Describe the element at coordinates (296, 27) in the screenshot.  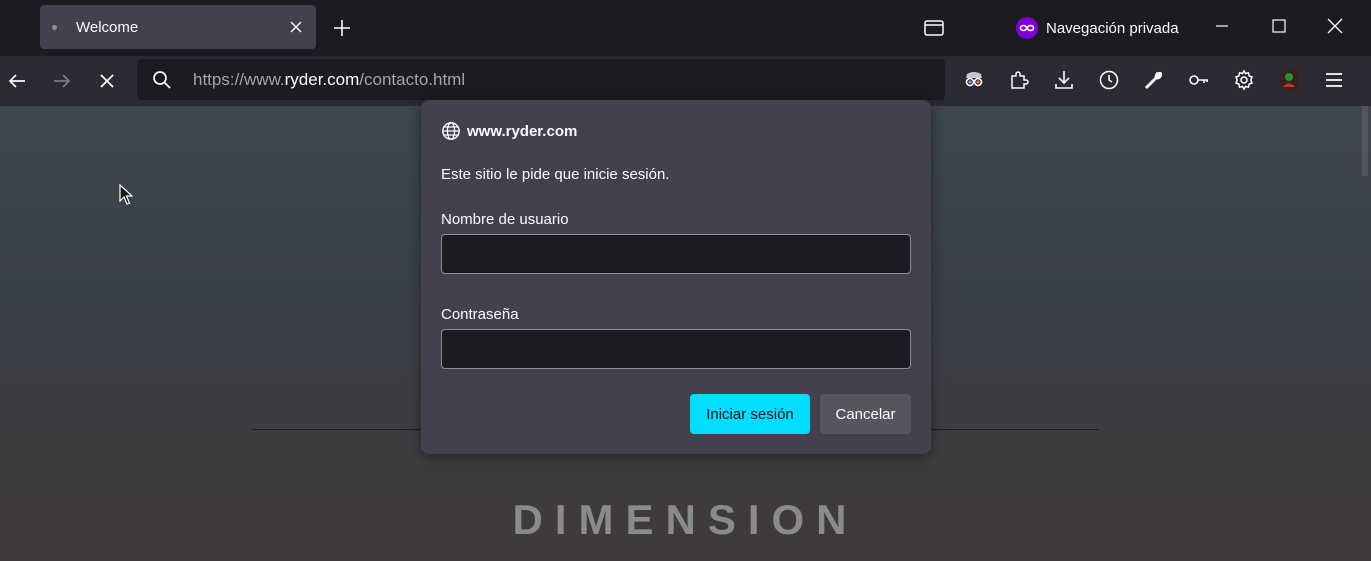
I see `close-tab-icon` at that location.